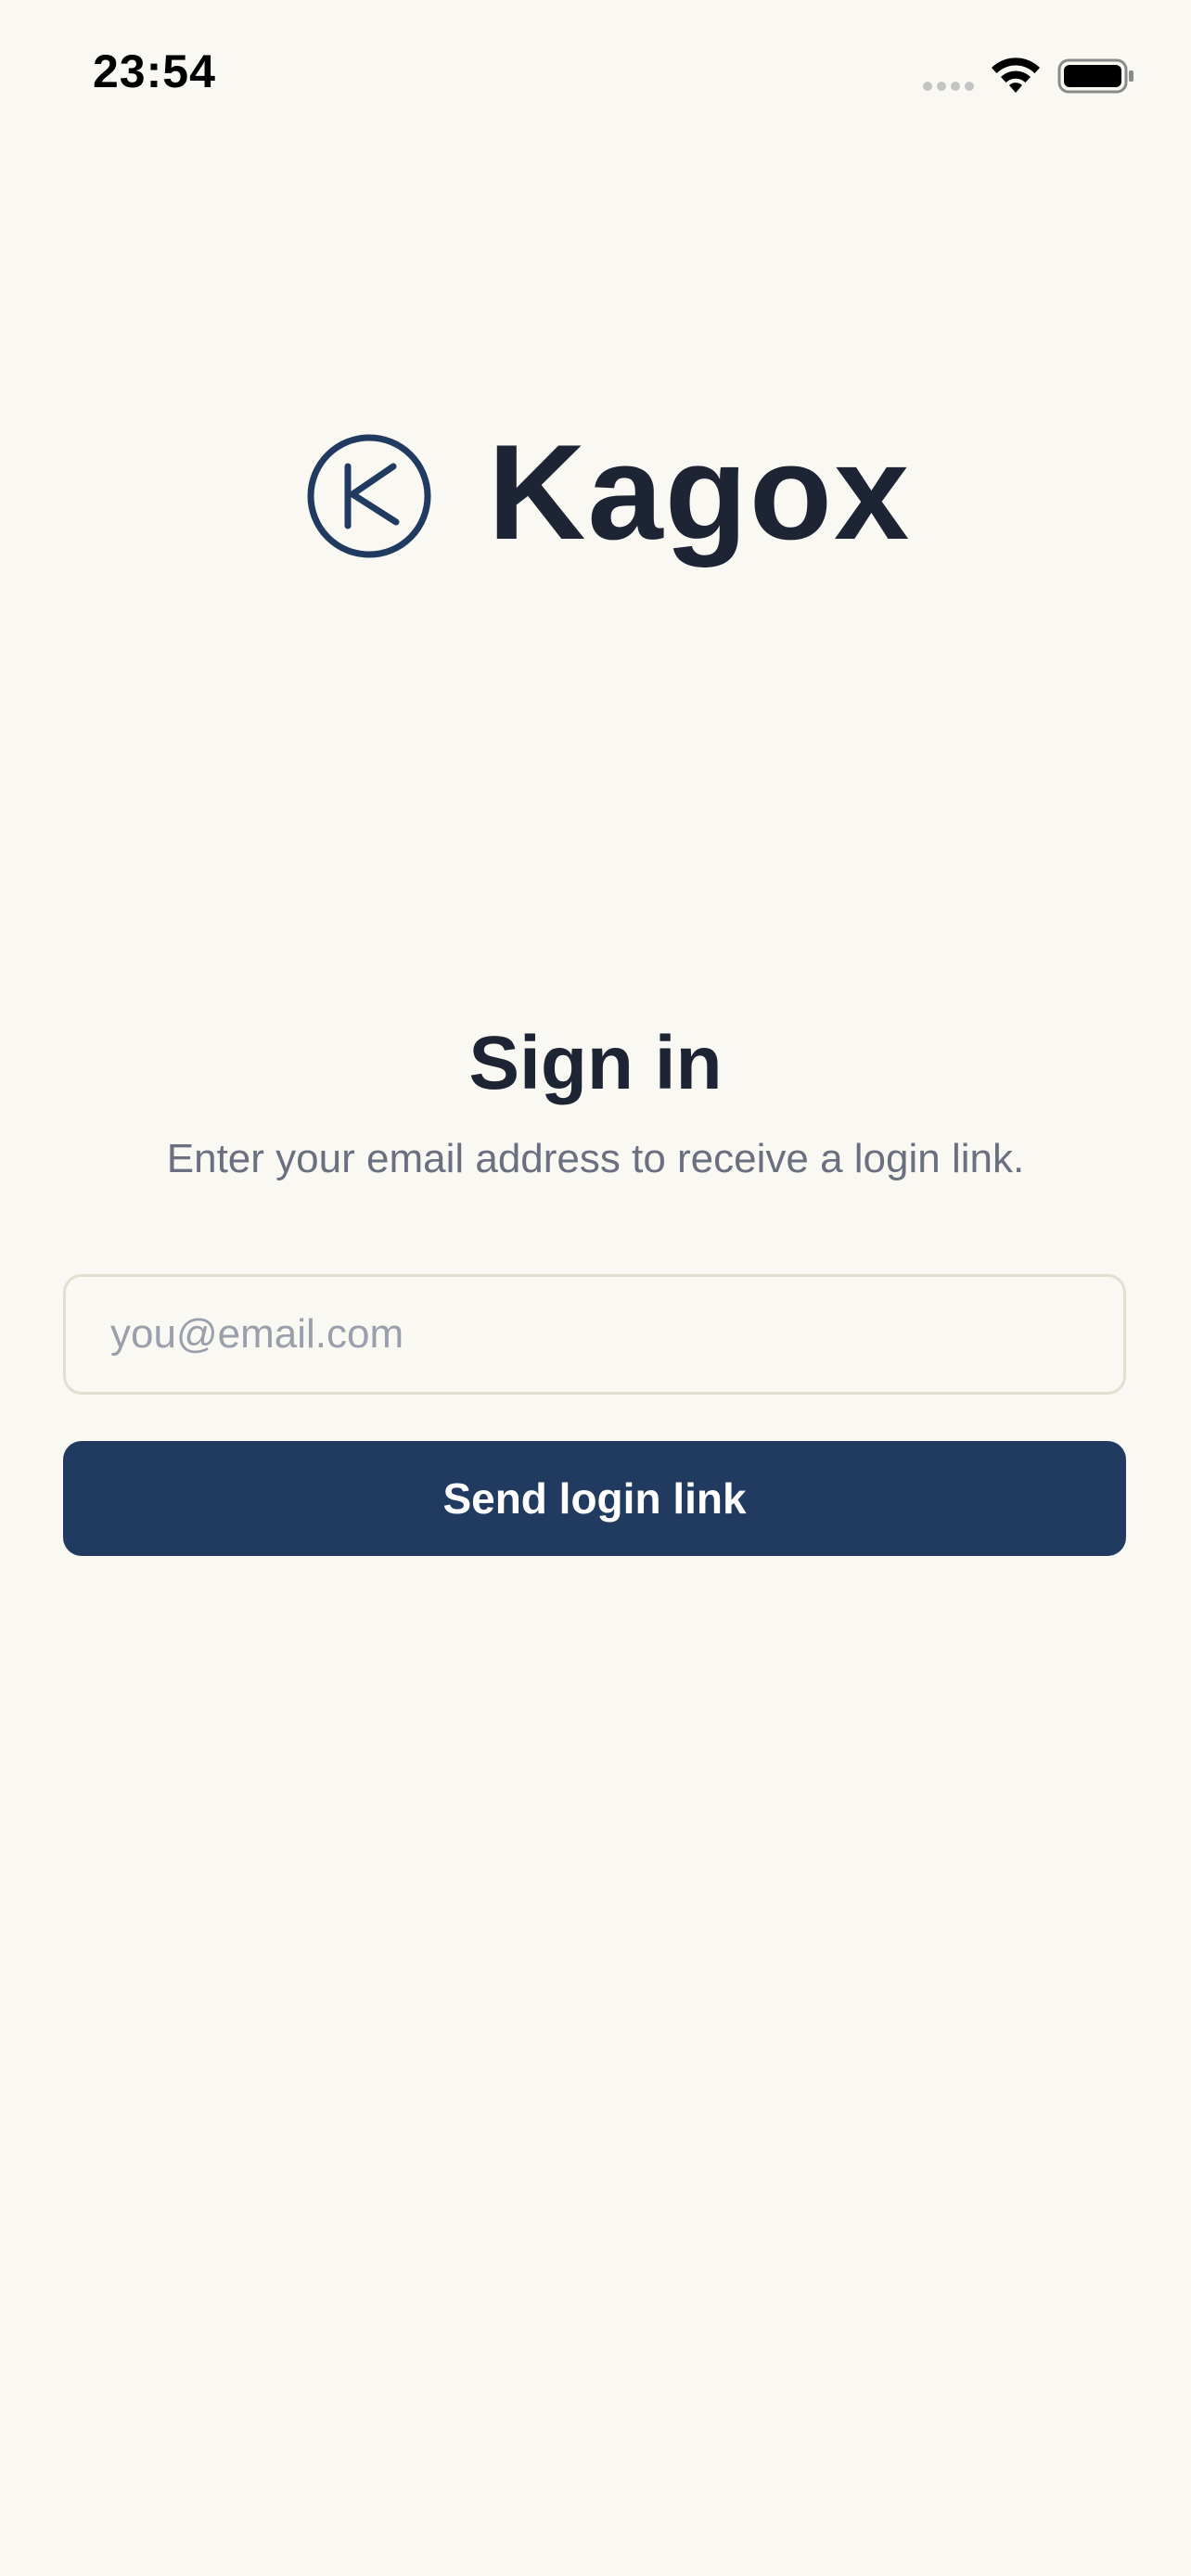  What do you see at coordinates (154, 71) in the screenshot?
I see `status-time: 23:54` at bounding box center [154, 71].